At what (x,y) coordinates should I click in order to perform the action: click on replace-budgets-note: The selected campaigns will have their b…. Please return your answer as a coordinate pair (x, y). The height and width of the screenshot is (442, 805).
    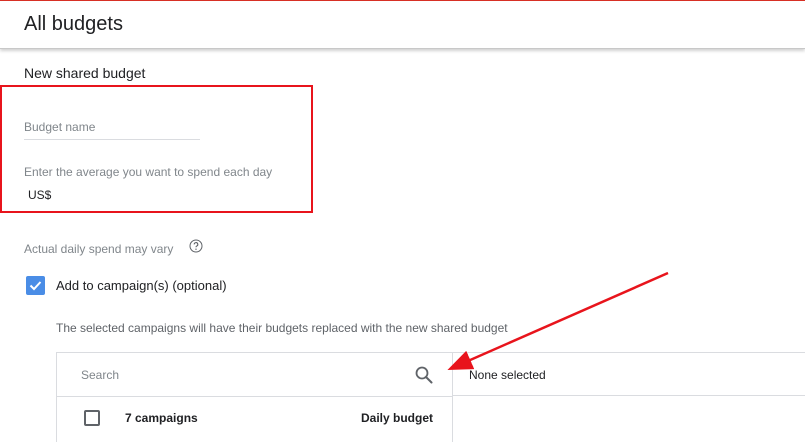
    Looking at the image, I should click on (282, 328).